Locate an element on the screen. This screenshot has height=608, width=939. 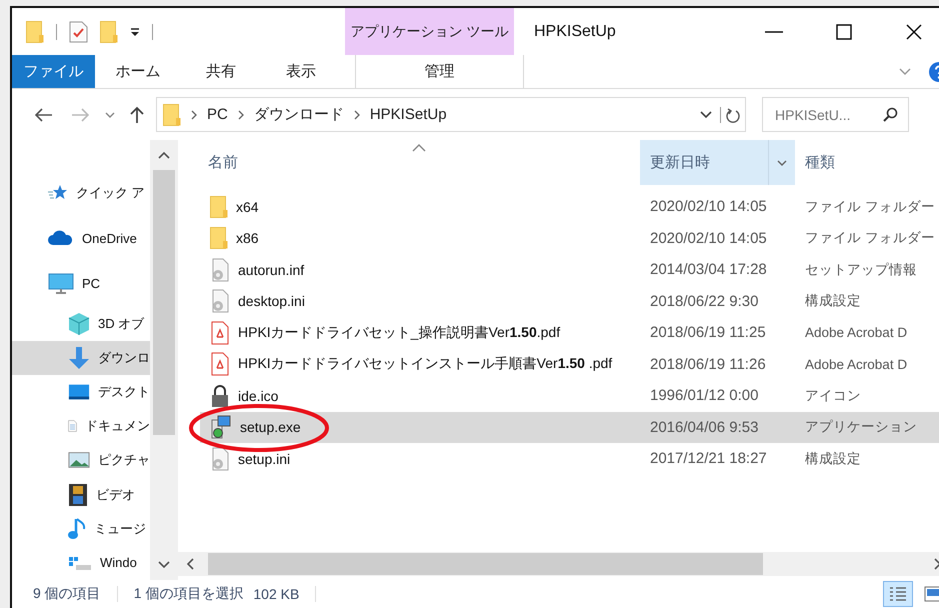
installer-icon is located at coordinates (221, 427).